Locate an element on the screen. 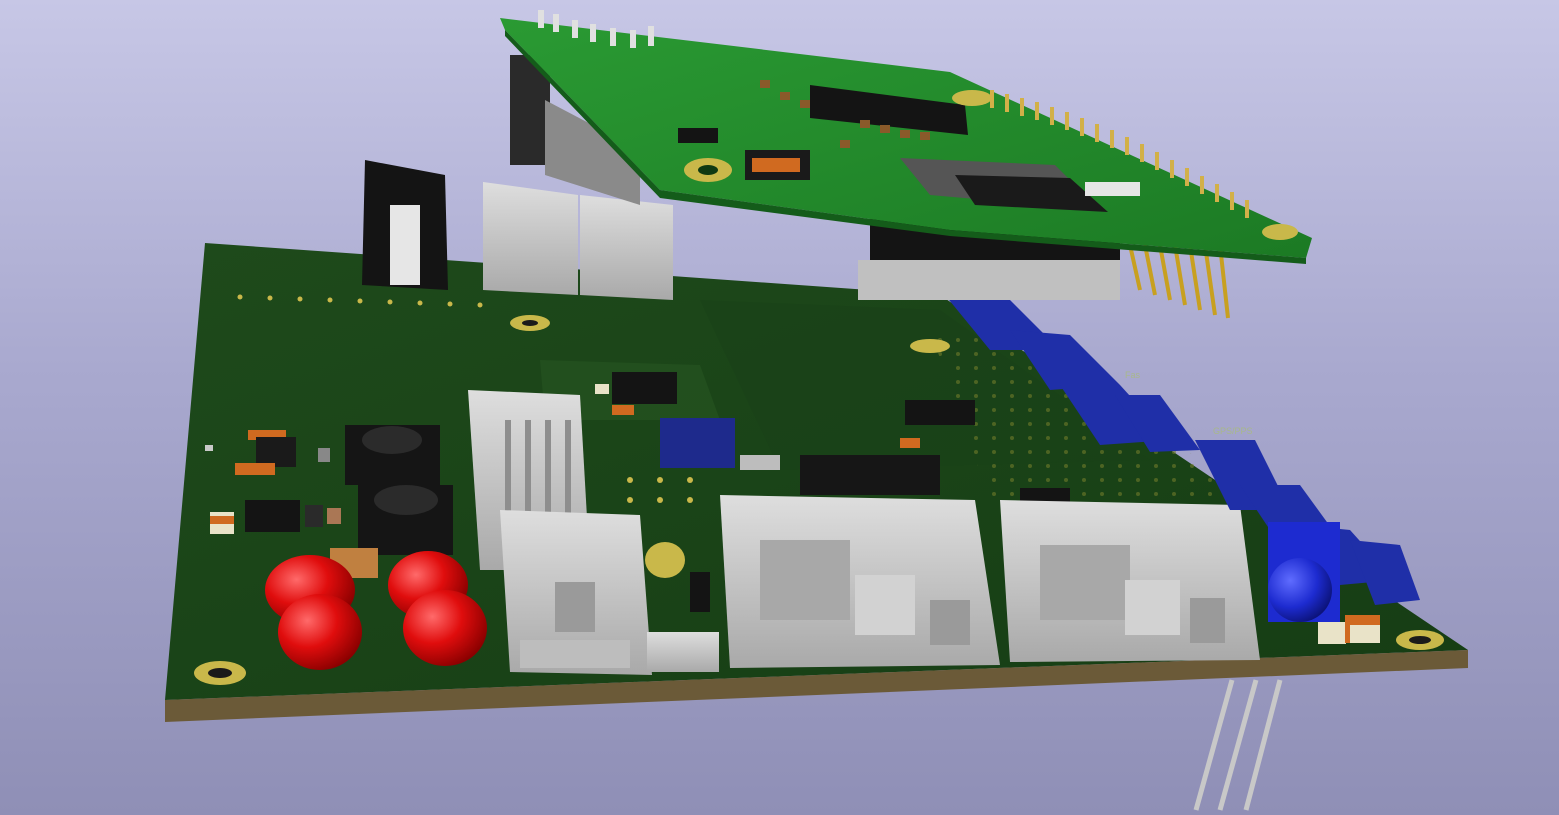 The image size is (1559, 815). silk-label: GPS/PPS is located at coordinates (1233, 431).